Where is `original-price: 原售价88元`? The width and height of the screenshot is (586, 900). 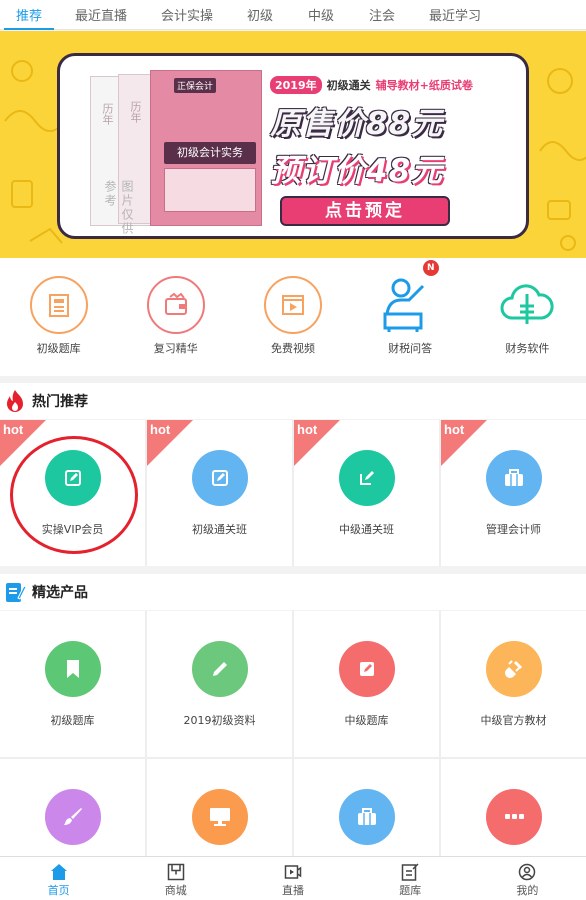
original-price: 原售价88元 is located at coordinates (357, 124).